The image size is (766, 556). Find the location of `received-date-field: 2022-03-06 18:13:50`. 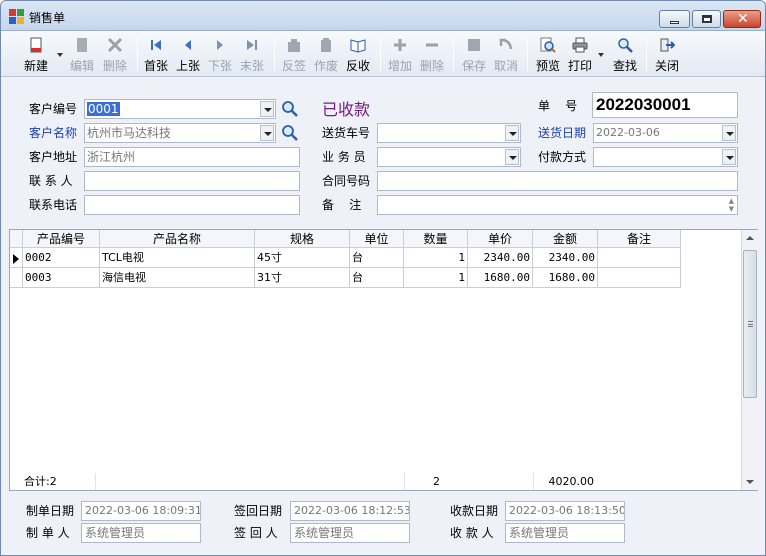

received-date-field: 2022-03-06 18:13:50 is located at coordinates (565, 511).